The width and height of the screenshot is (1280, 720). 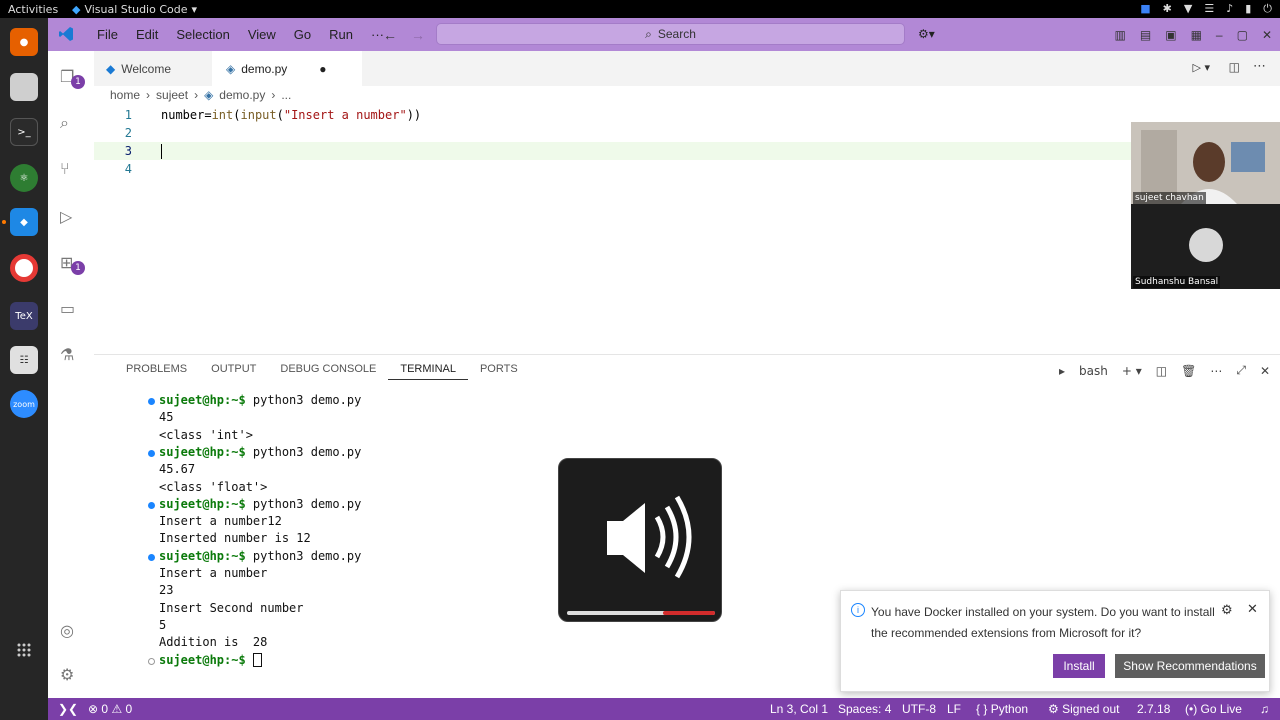 What do you see at coordinates (341, 34) in the screenshot?
I see `menu-run: Run` at bounding box center [341, 34].